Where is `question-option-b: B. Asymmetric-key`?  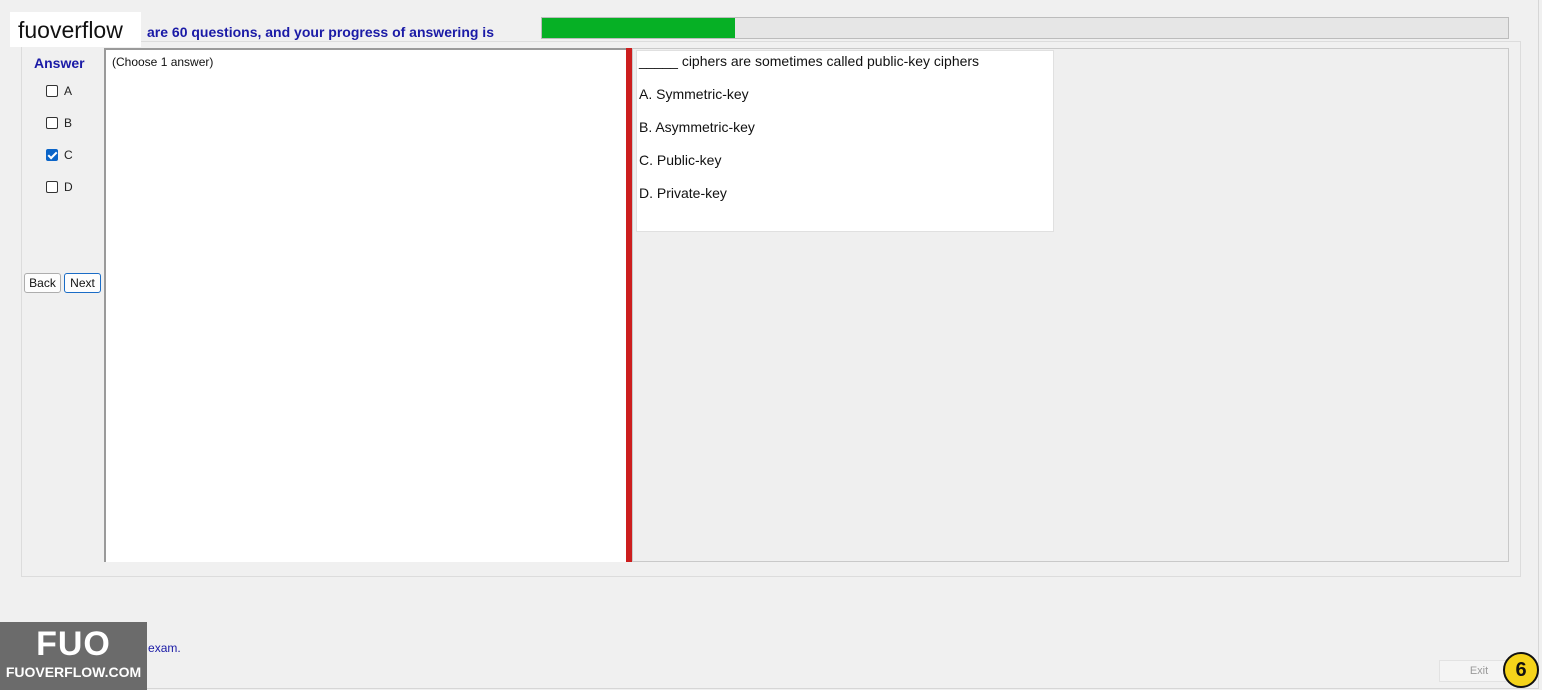 question-option-b: B. Asymmetric-key is located at coordinates (697, 127).